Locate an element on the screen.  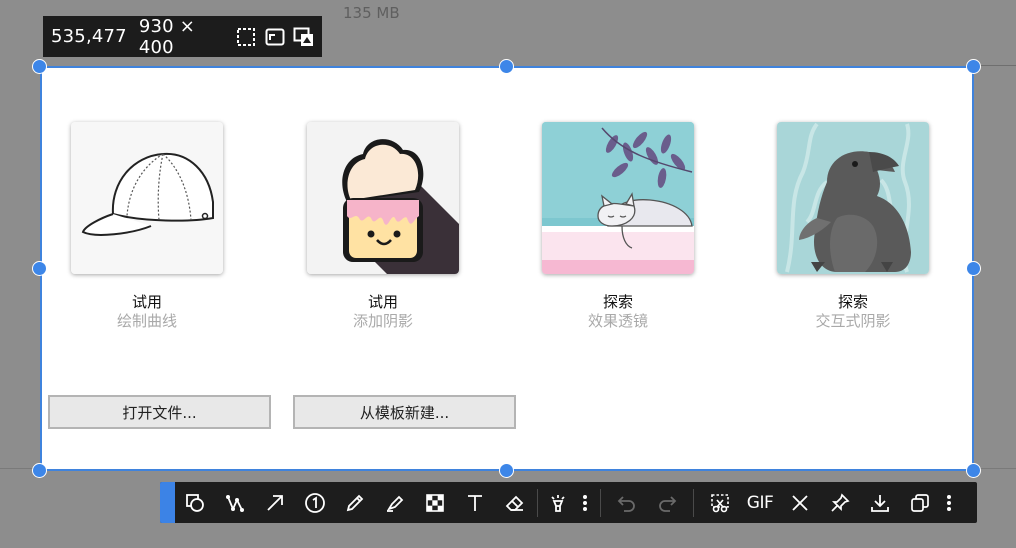
region-select-icon is located at coordinates (246, 37).